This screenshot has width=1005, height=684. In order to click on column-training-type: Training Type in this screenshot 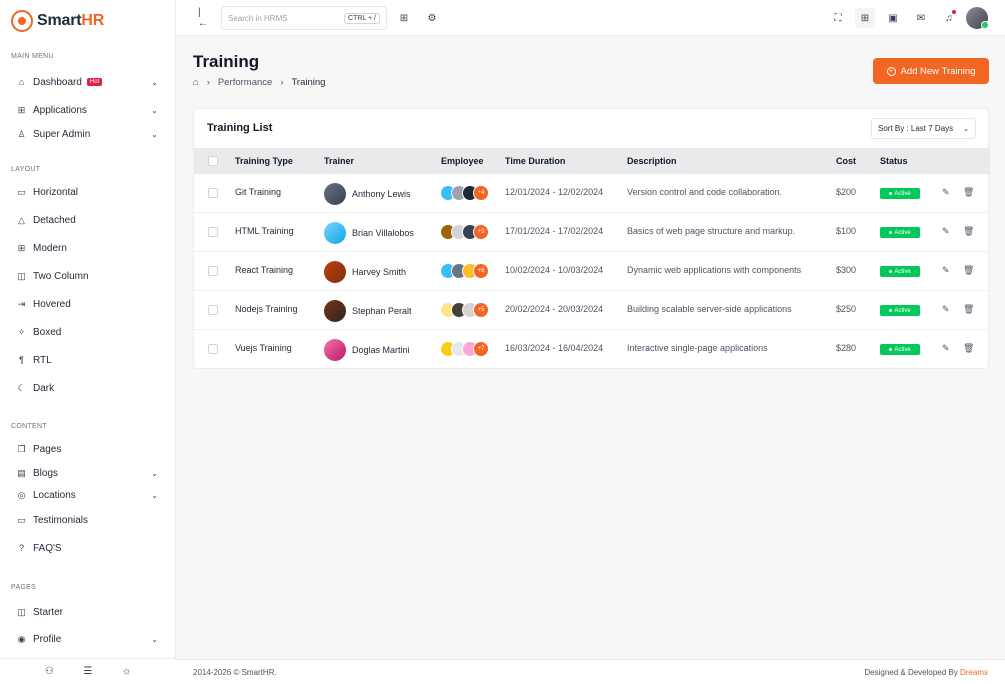, I will do `click(264, 161)`.